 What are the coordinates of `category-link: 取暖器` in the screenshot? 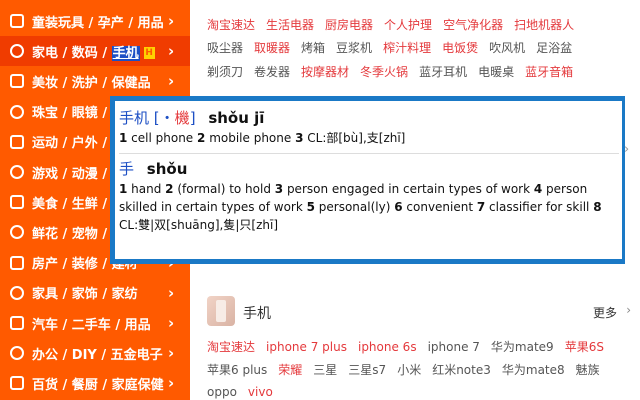 It's located at (272, 48).